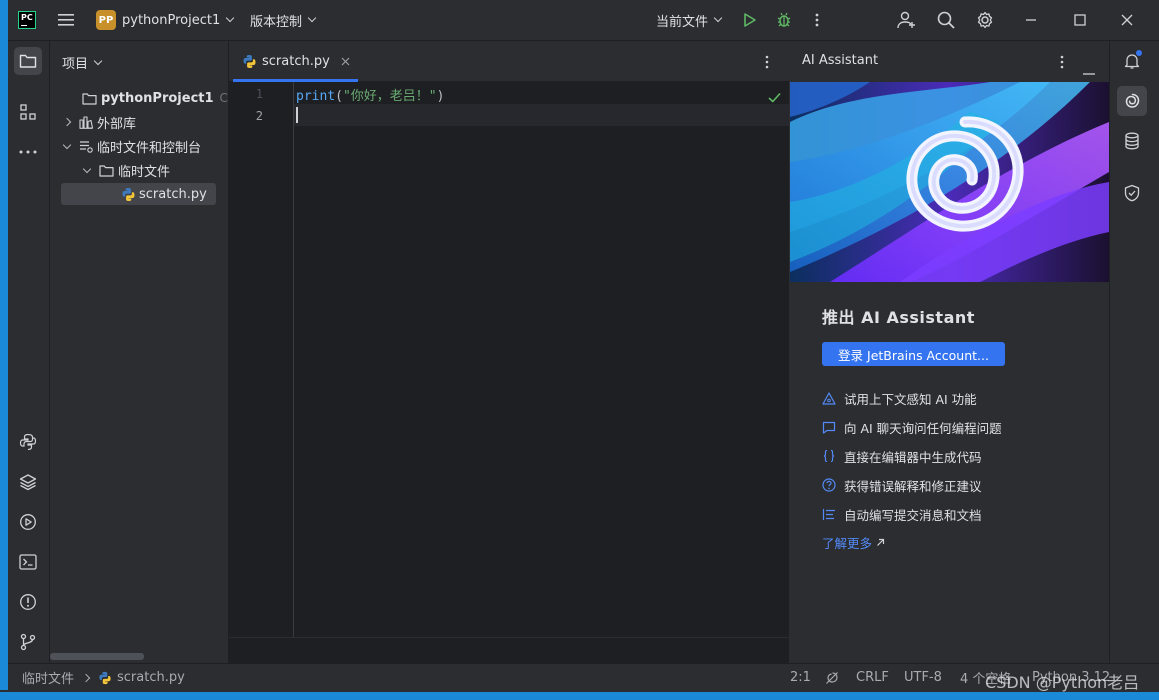 The image size is (1159, 700). Describe the element at coordinates (97, 656) in the screenshot. I see `horizontal-scrollbar` at that location.